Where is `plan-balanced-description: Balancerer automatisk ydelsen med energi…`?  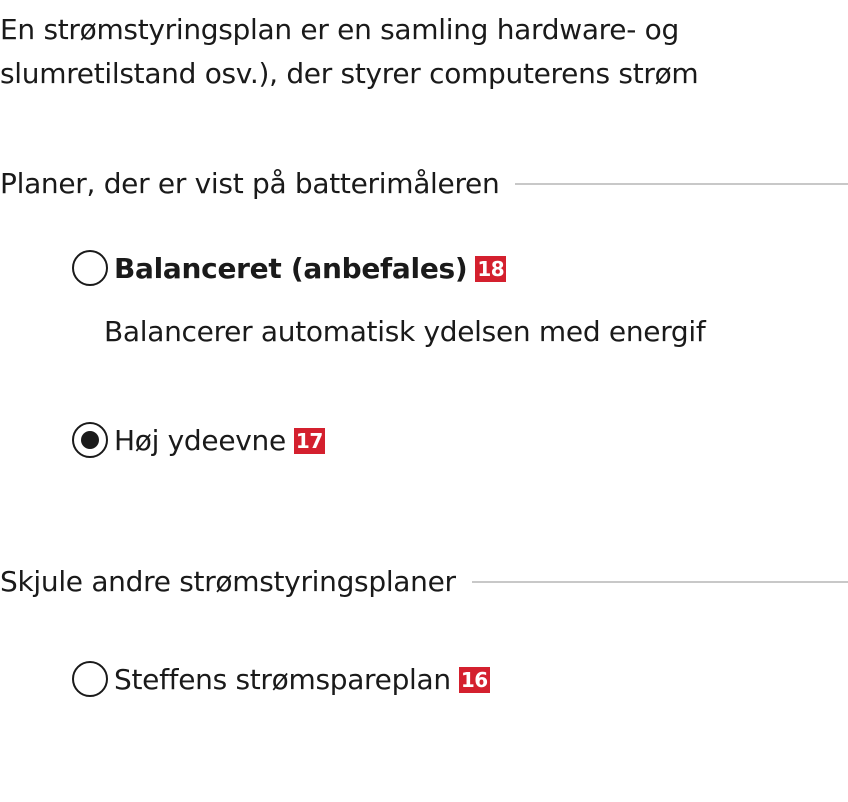 plan-balanced-description: Balancerer automatisk ydelsen med energi… is located at coordinates (405, 331).